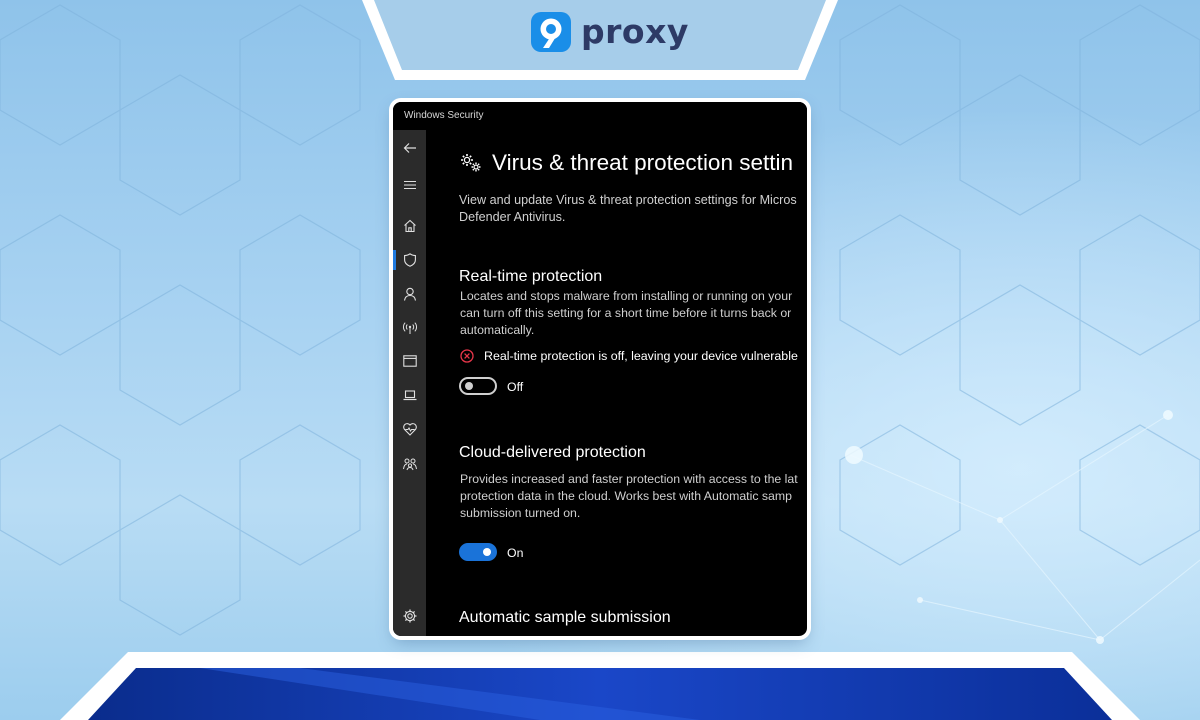 The image size is (1200, 720). I want to click on intro-line: Defender Antivirus., so click(512, 217).